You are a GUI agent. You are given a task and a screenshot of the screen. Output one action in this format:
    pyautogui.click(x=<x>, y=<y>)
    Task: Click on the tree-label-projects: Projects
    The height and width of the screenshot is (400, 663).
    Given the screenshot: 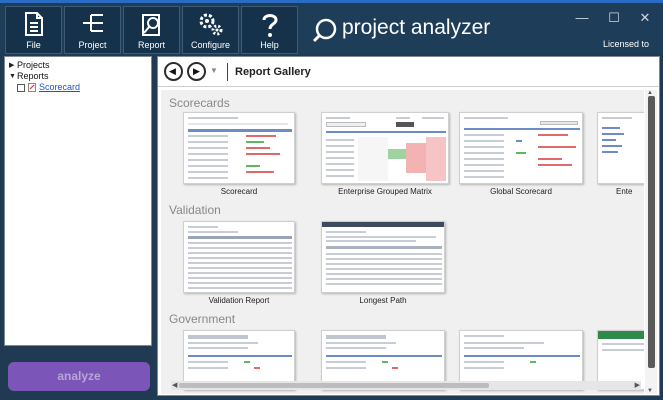 What is the action you would take?
    pyautogui.click(x=33, y=65)
    